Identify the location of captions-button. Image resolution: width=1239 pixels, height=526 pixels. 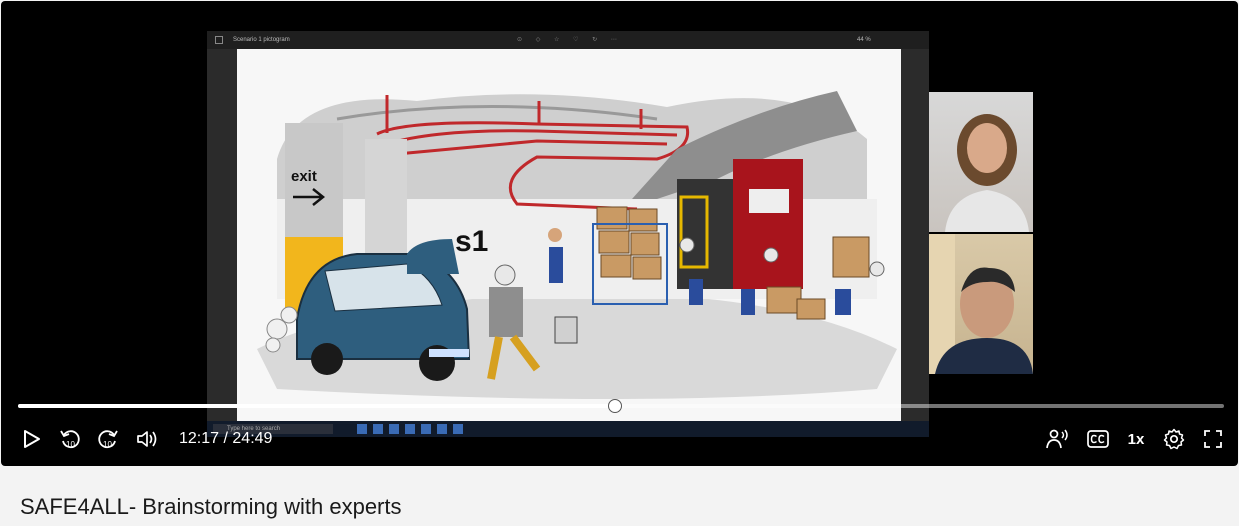
(1098, 439).